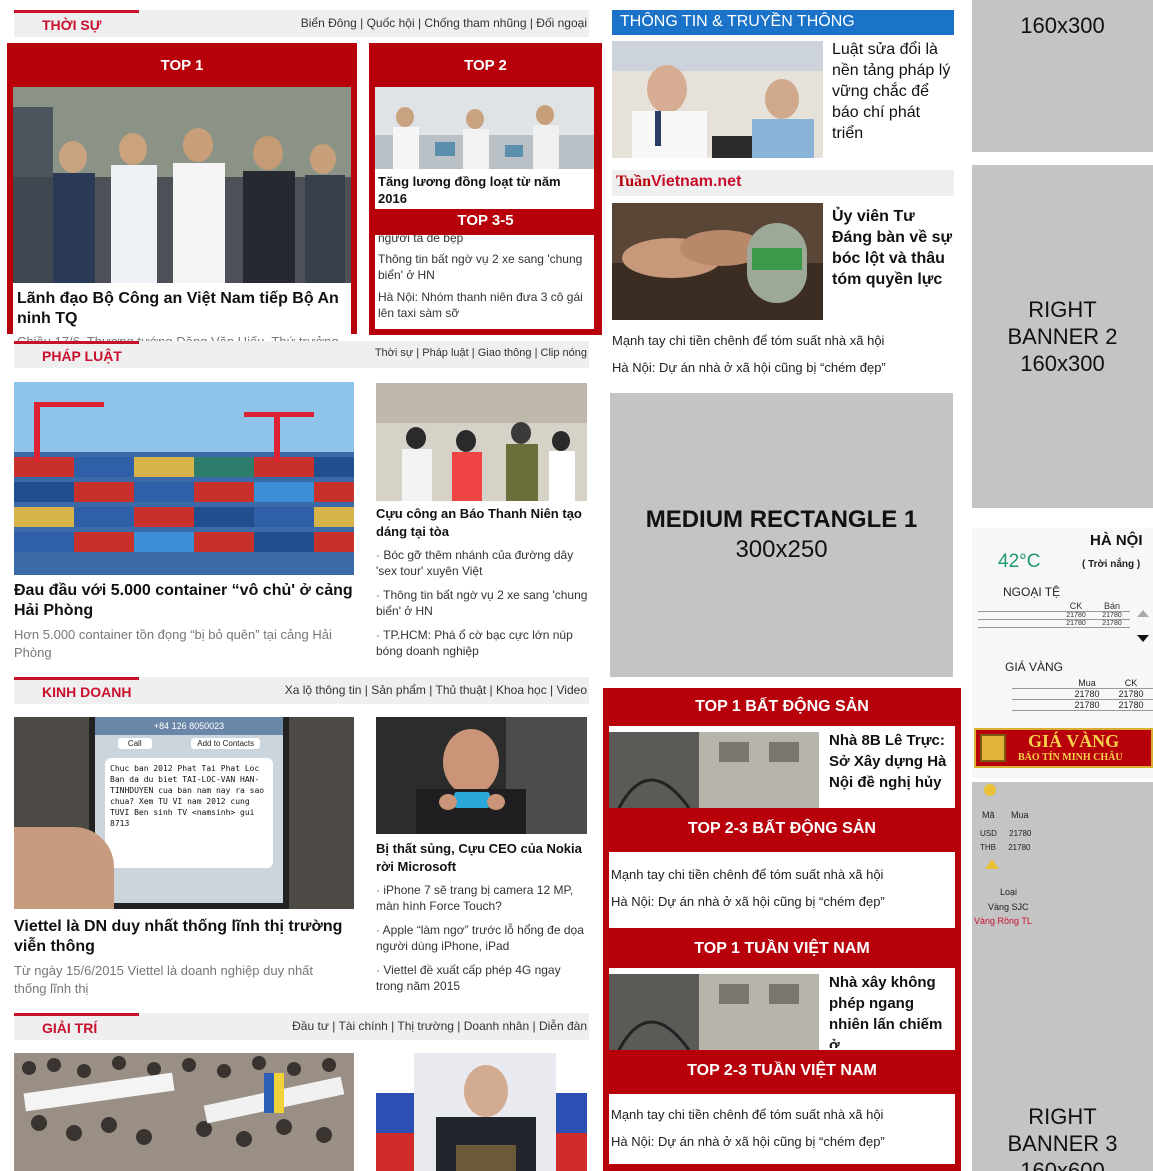 This screenshot has height=1171, width=1153. What do you see at coordinates (1131, 683) in the screenshot?
I see `gold-col: CK` at bounding box center [1131, 683].